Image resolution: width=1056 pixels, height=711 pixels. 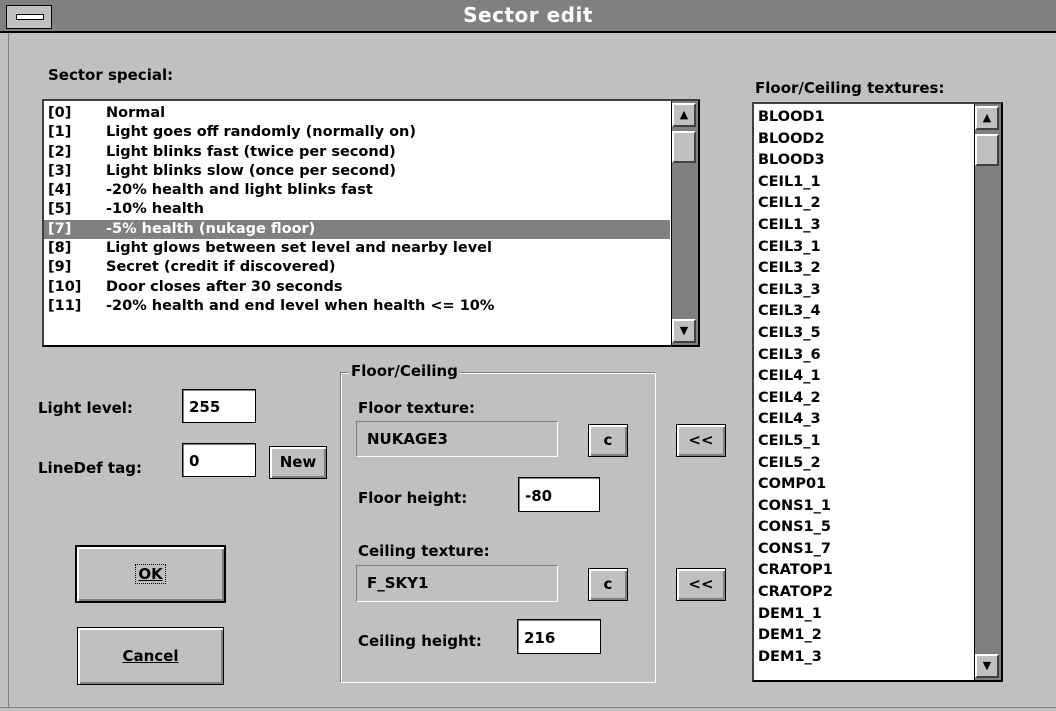 I want to click on sector-special-item: [9] Secret (credit if discovered), so click(x=357, y=267).